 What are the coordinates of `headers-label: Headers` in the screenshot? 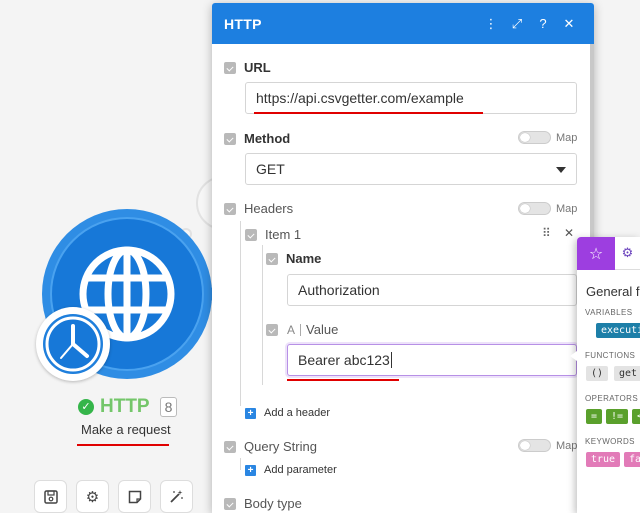 It's located at (269, 208).